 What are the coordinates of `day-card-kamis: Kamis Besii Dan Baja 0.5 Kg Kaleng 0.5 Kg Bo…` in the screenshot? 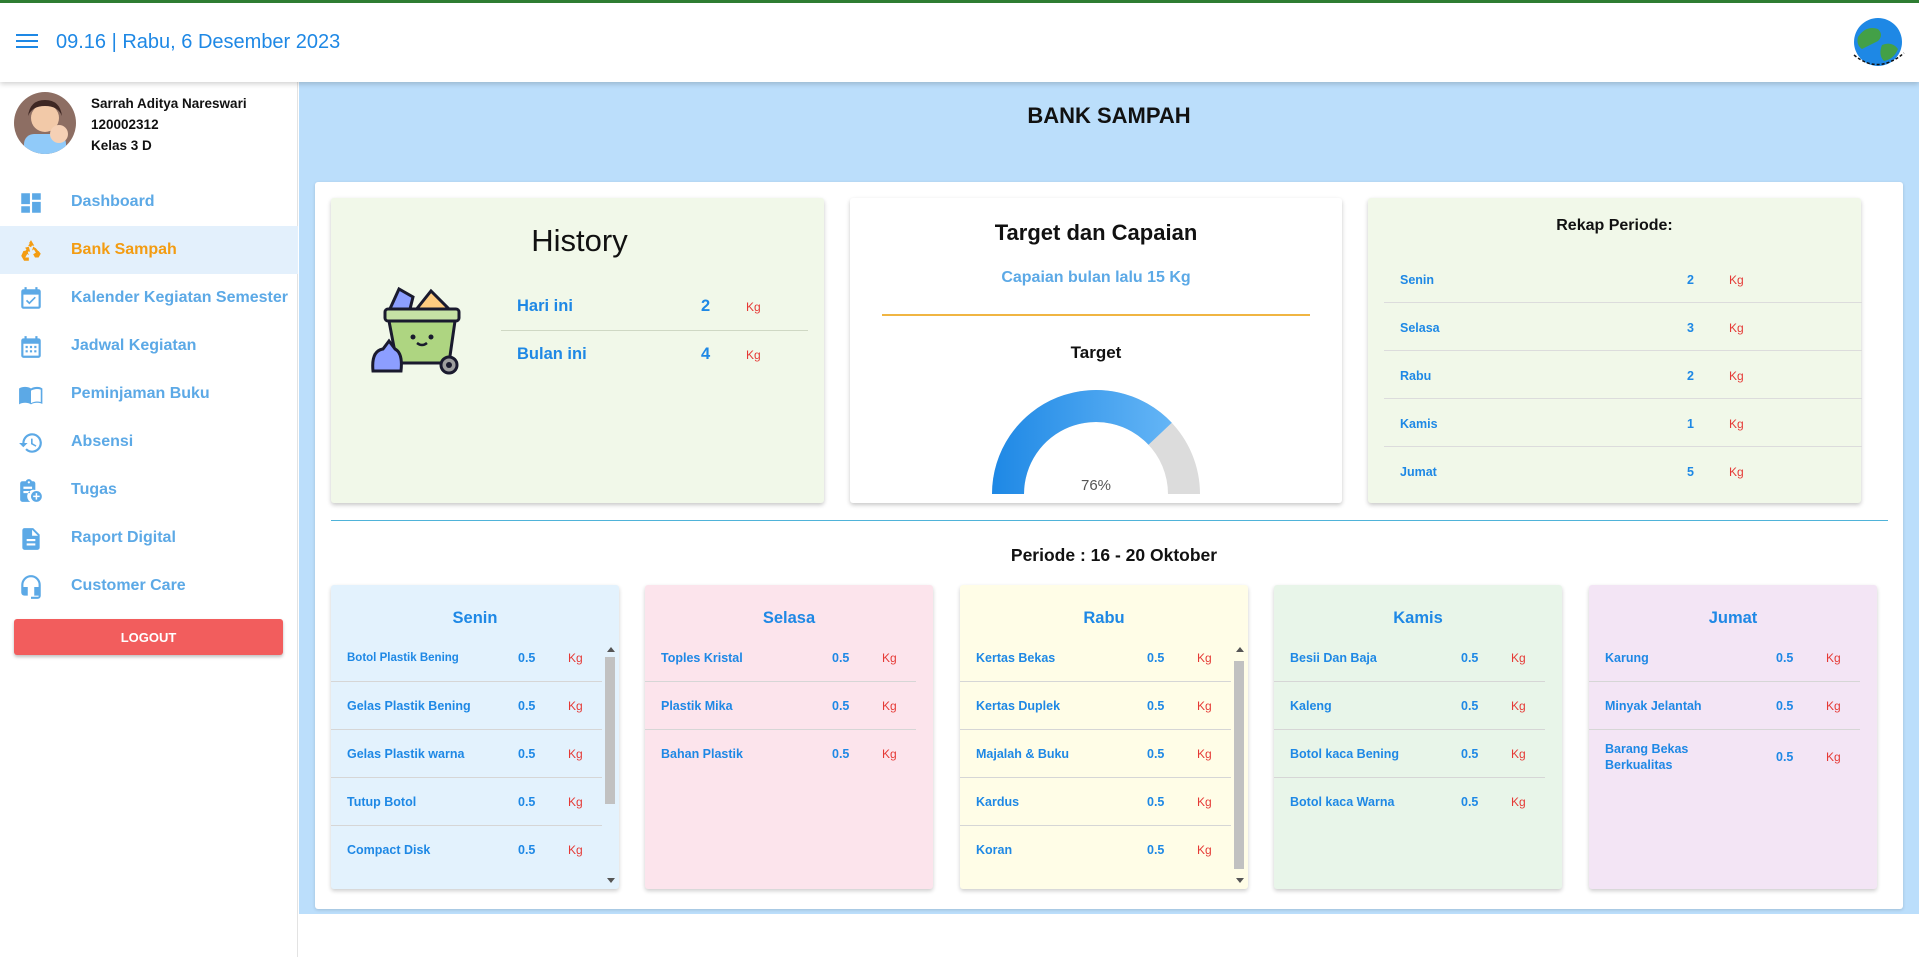 It's located at (1418, 737).